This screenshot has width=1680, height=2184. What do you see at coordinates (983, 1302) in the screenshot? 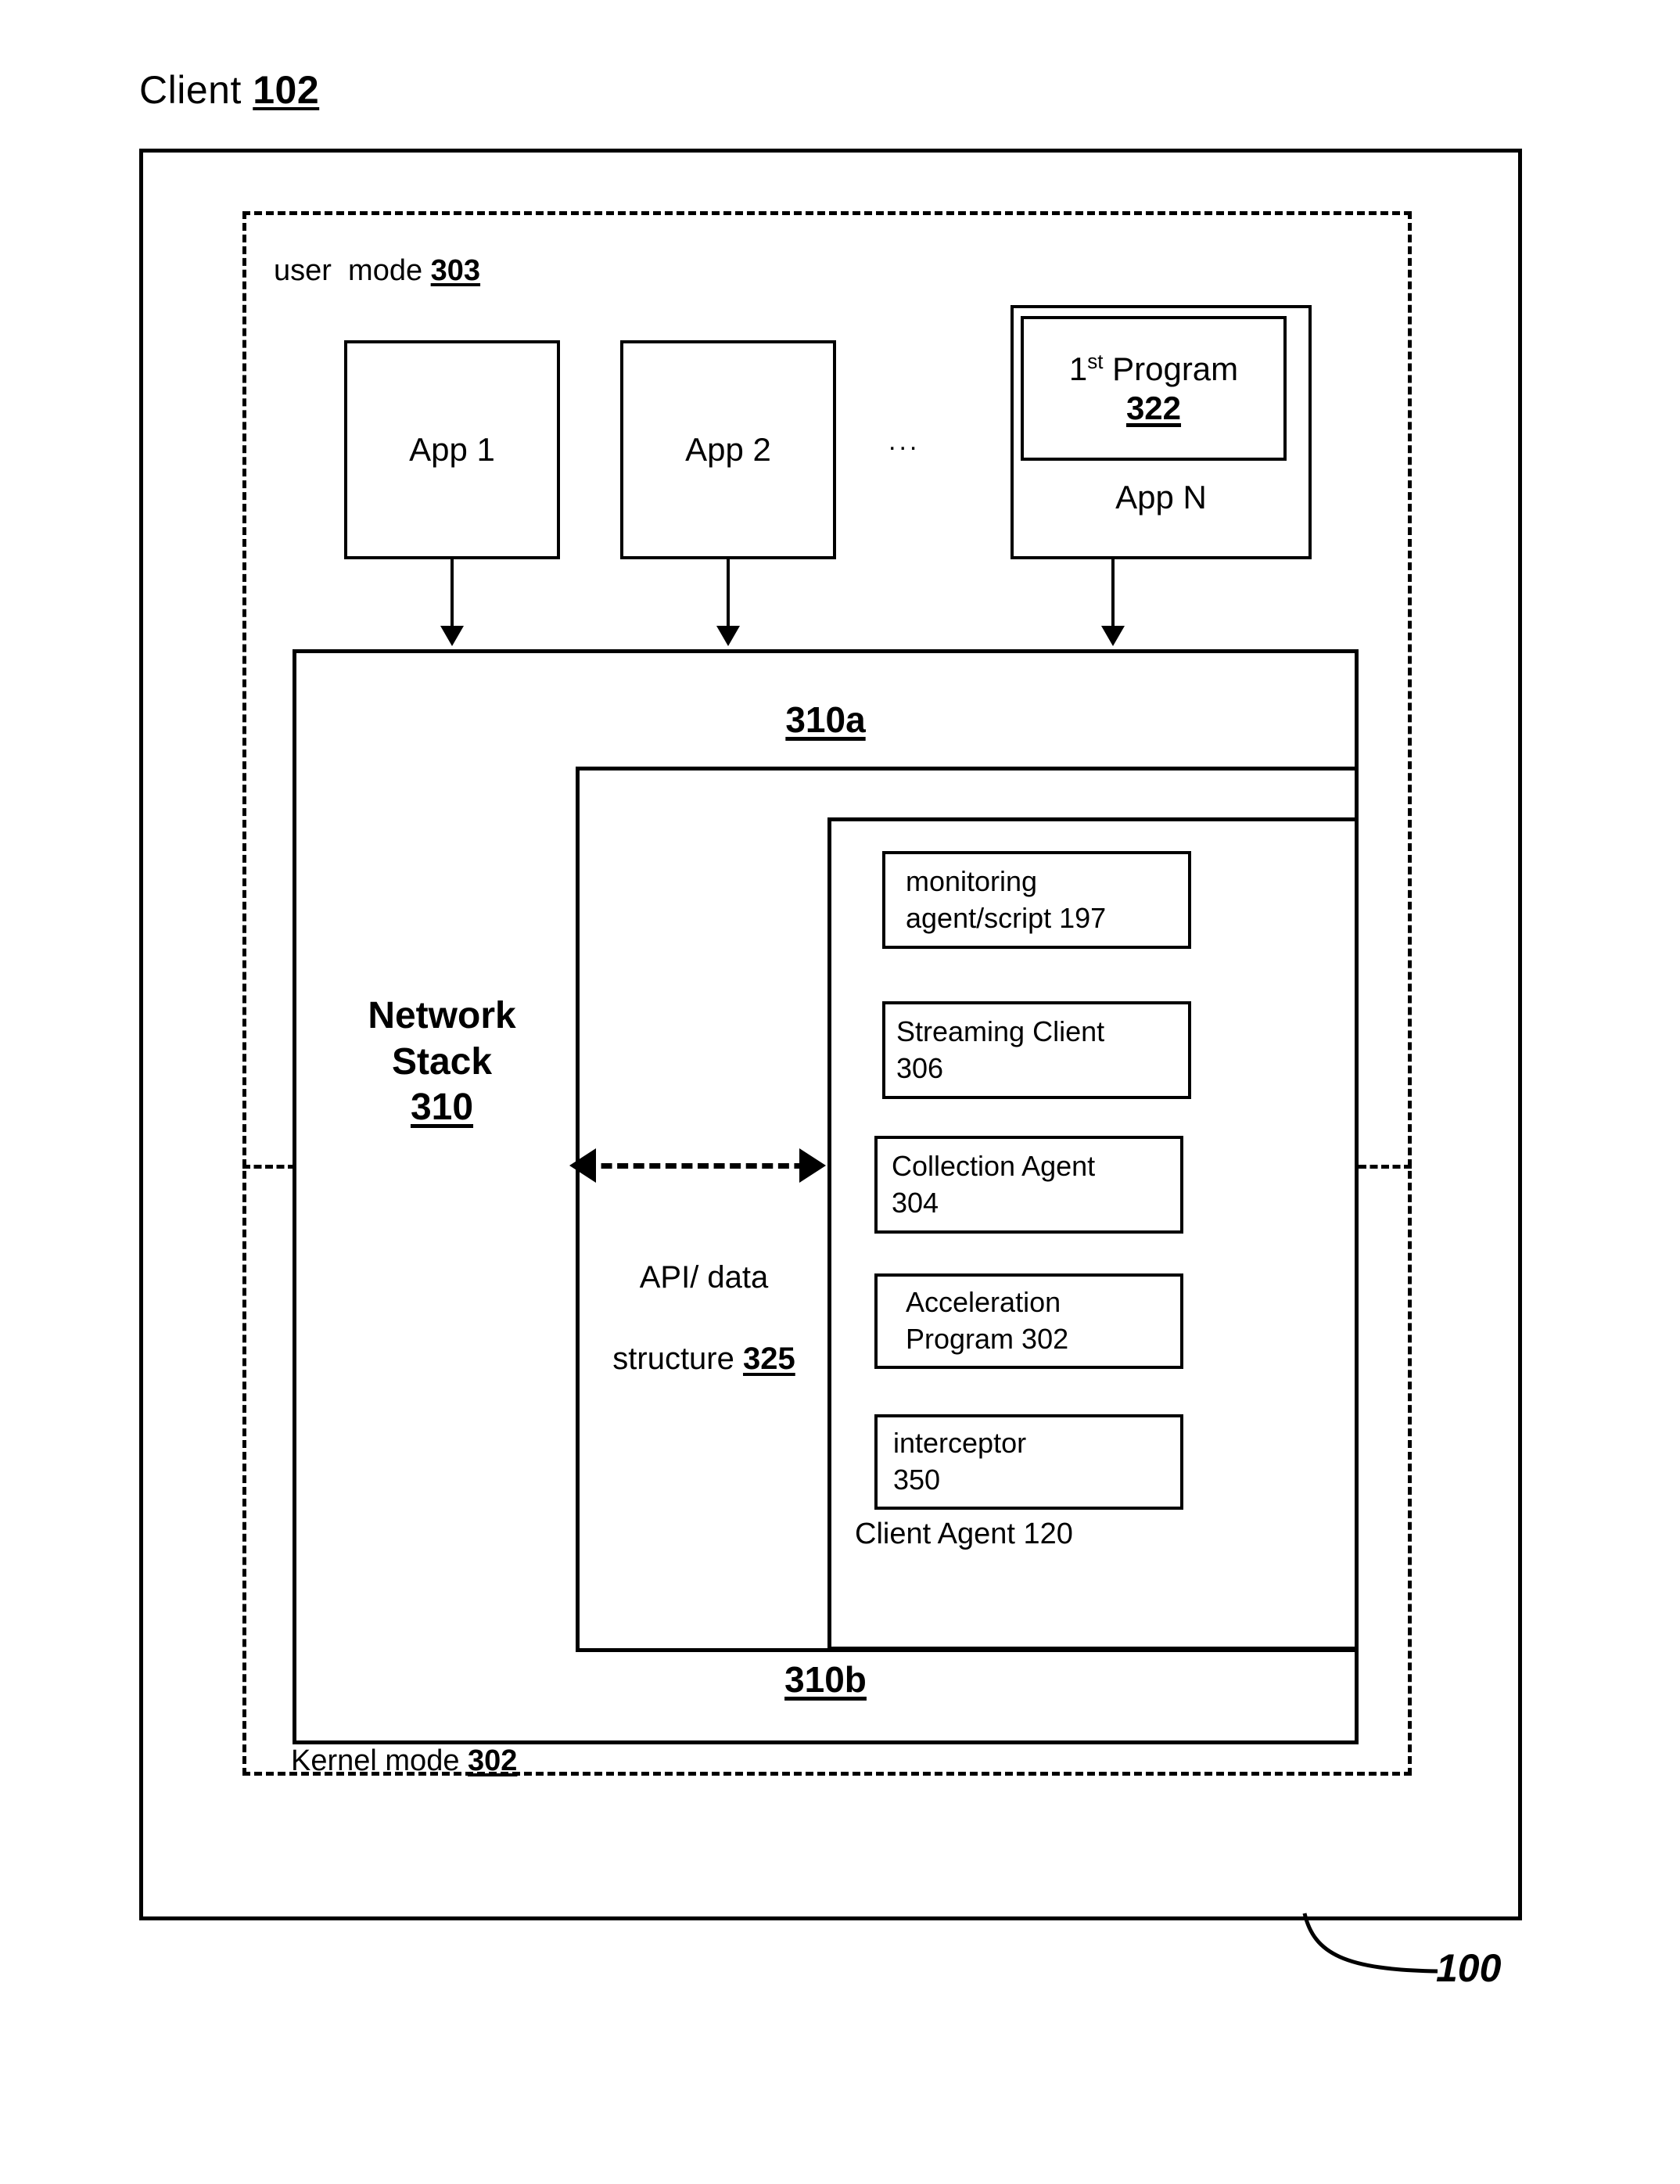
I see `acceleration-program-line1: Acceleration` at bounding box center [983, 1302].